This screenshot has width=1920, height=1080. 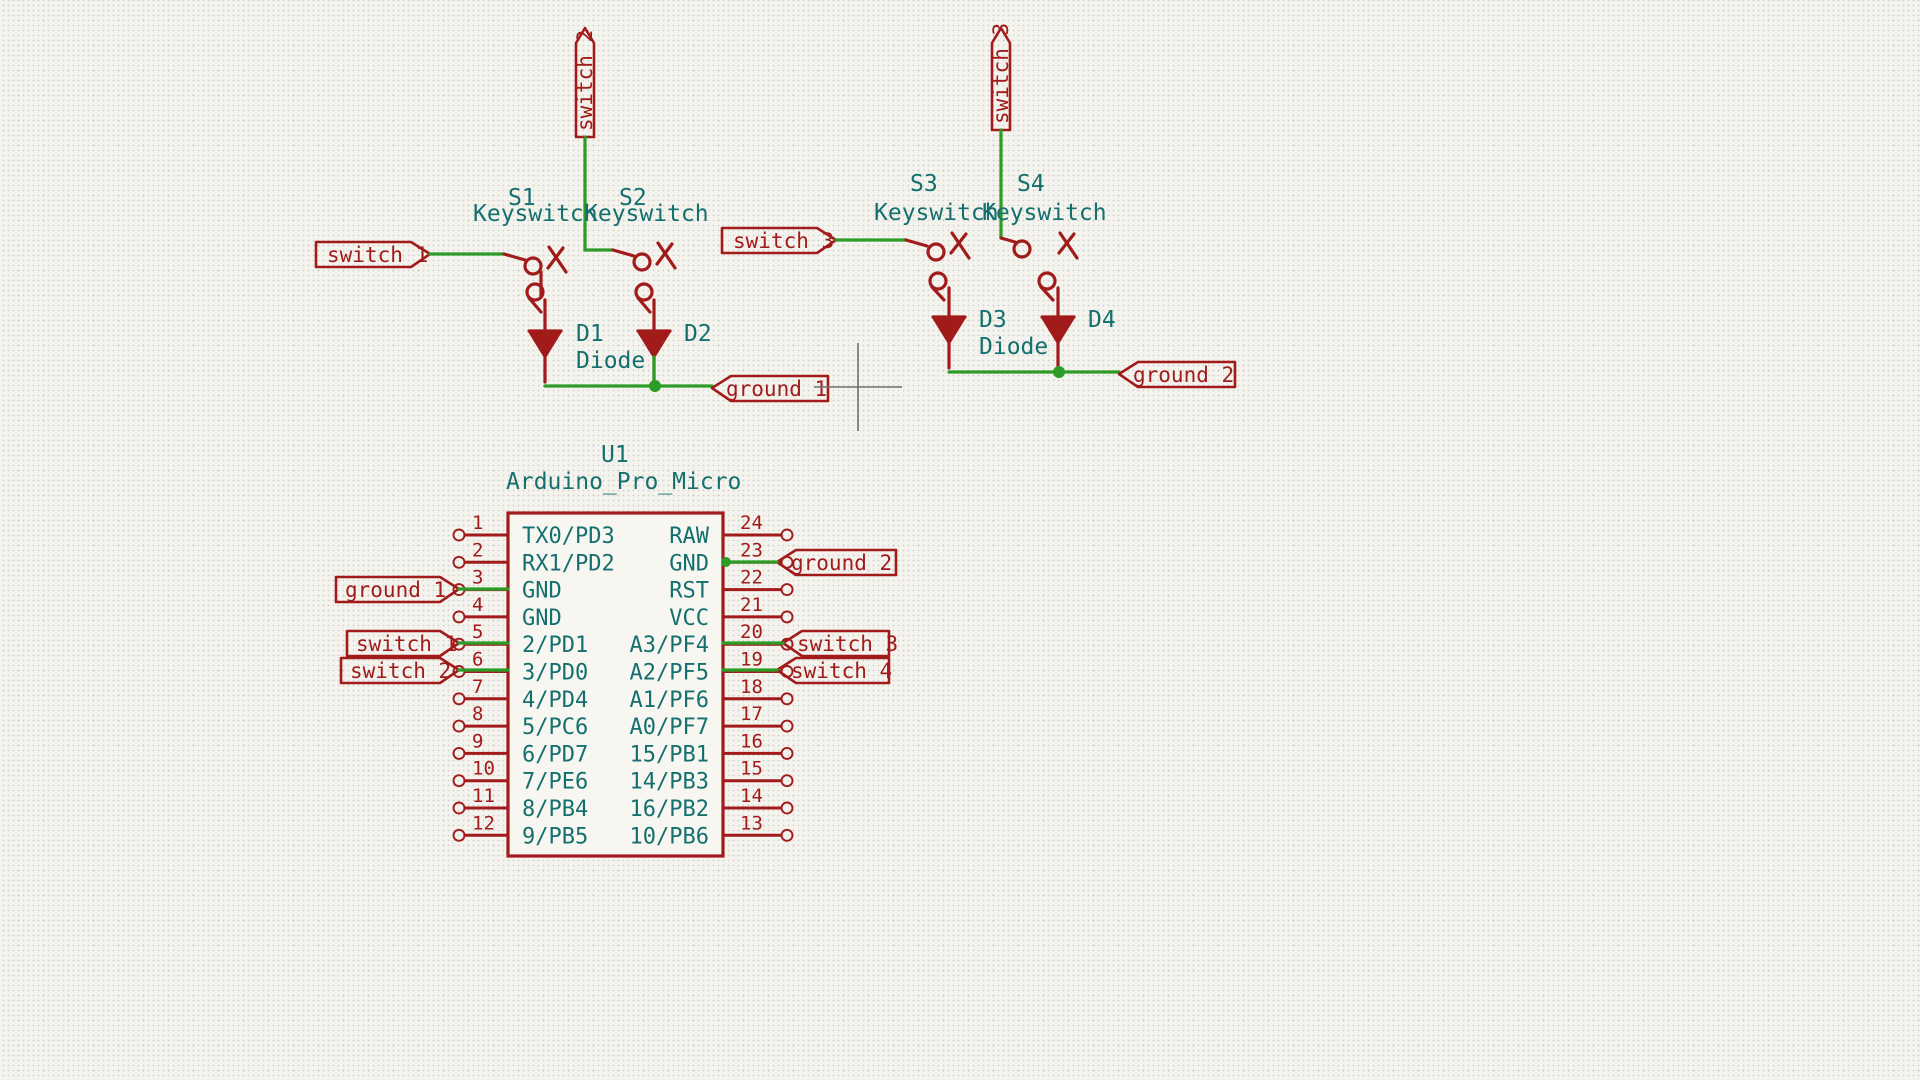 I want to click on pin-number: 18, so click(x=751, y=687).